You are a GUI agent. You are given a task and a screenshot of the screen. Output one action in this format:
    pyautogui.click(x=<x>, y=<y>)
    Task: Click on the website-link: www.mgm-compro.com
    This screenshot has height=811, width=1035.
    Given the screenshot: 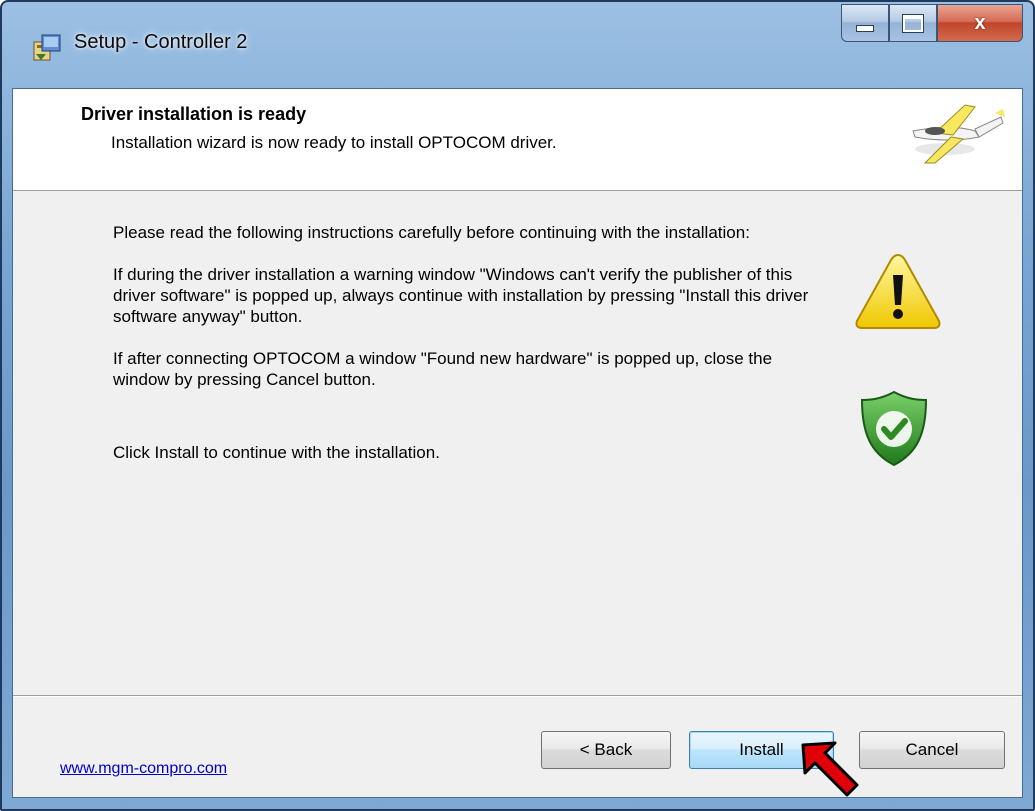 What is the action you would take?
    pyautogui.click(x=143, y=769)
    